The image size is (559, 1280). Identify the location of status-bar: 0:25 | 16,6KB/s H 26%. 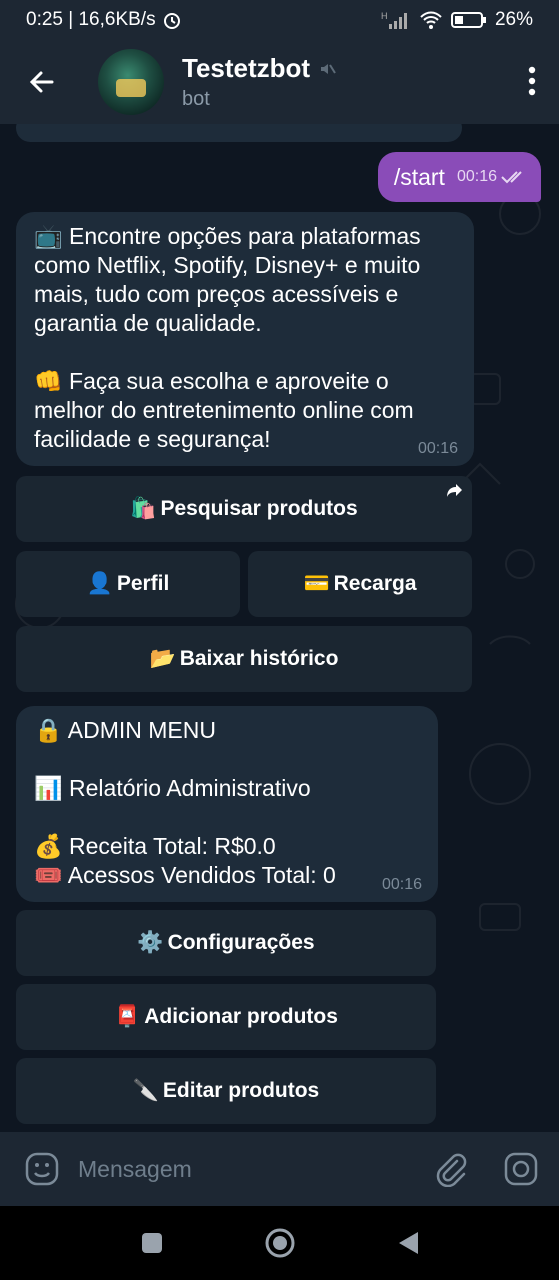
(279, 20).